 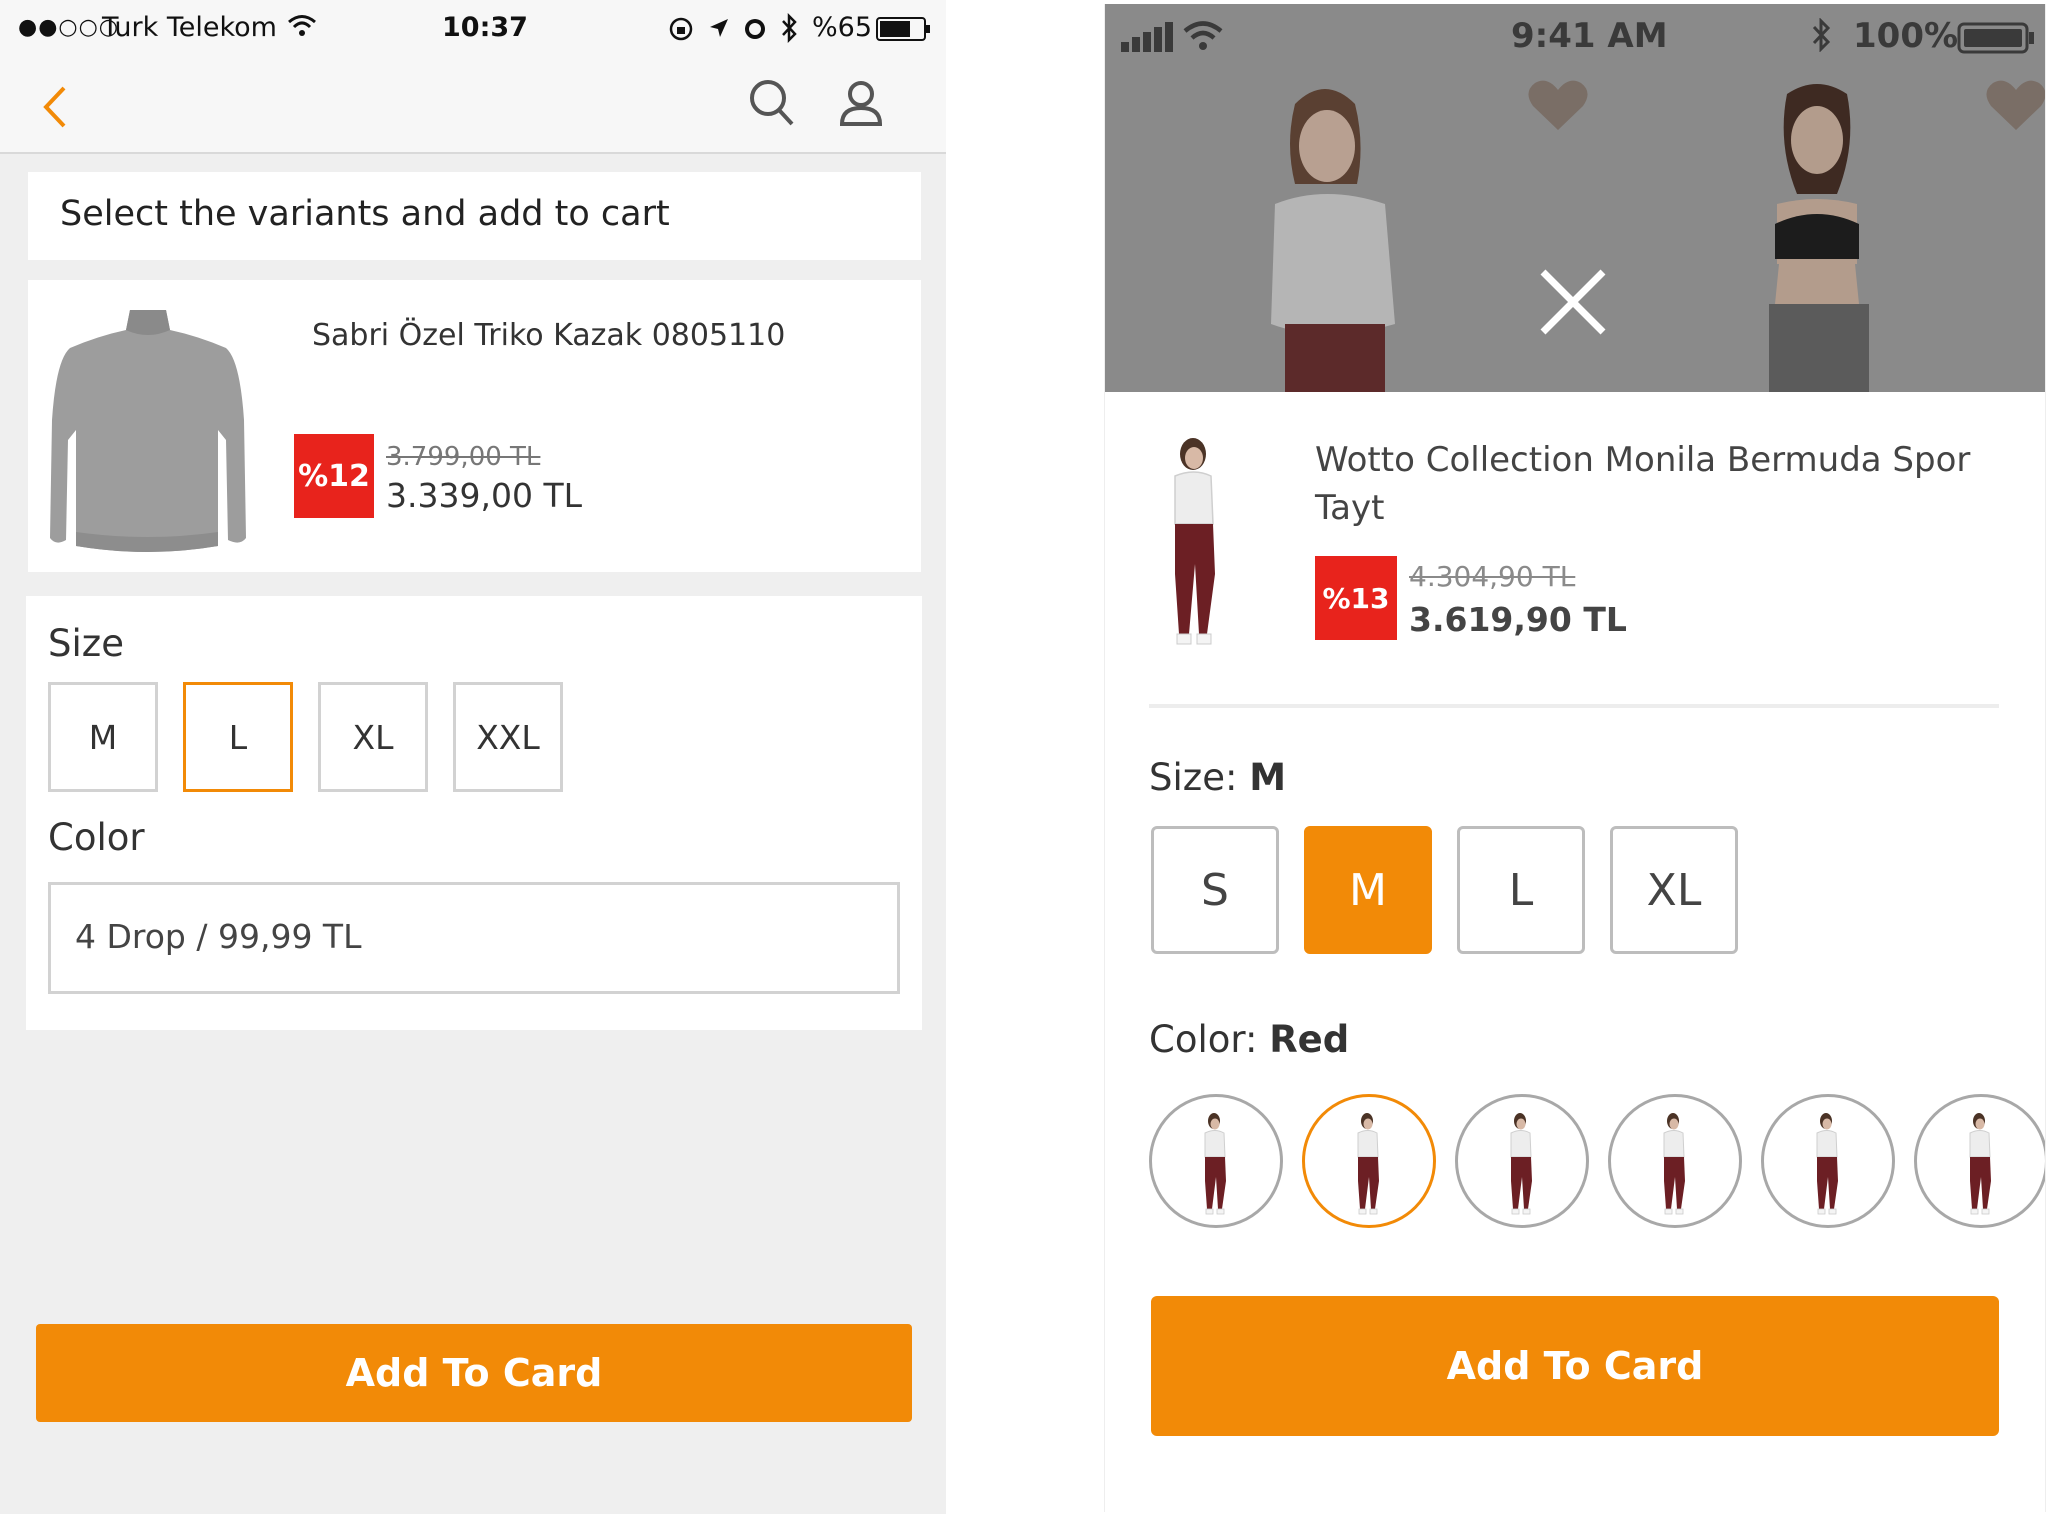 What do you see at coordinates (1492, 576) in the screenshot?
I see `old-price: 4.304,90 TL` at bounding box center [1492, 576].